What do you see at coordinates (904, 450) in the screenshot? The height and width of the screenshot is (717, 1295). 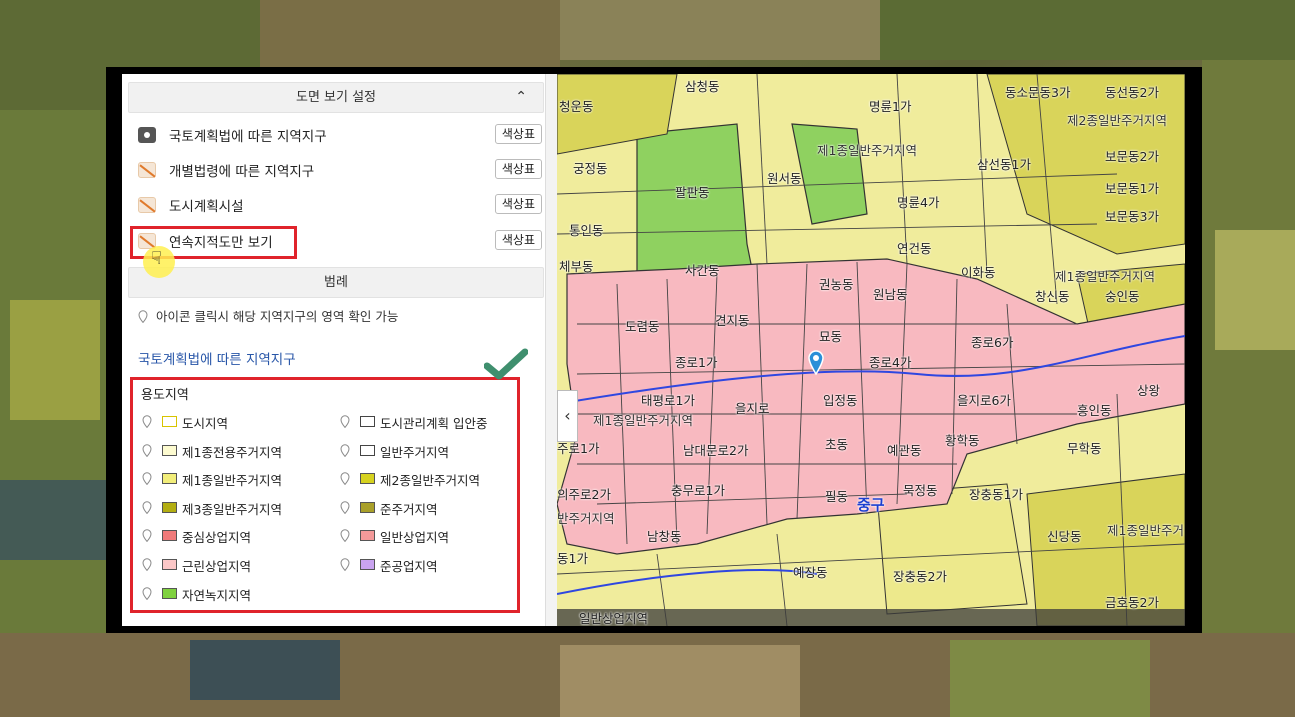 I see `map-place-label: 예관동` at bounding box center [904, 450].